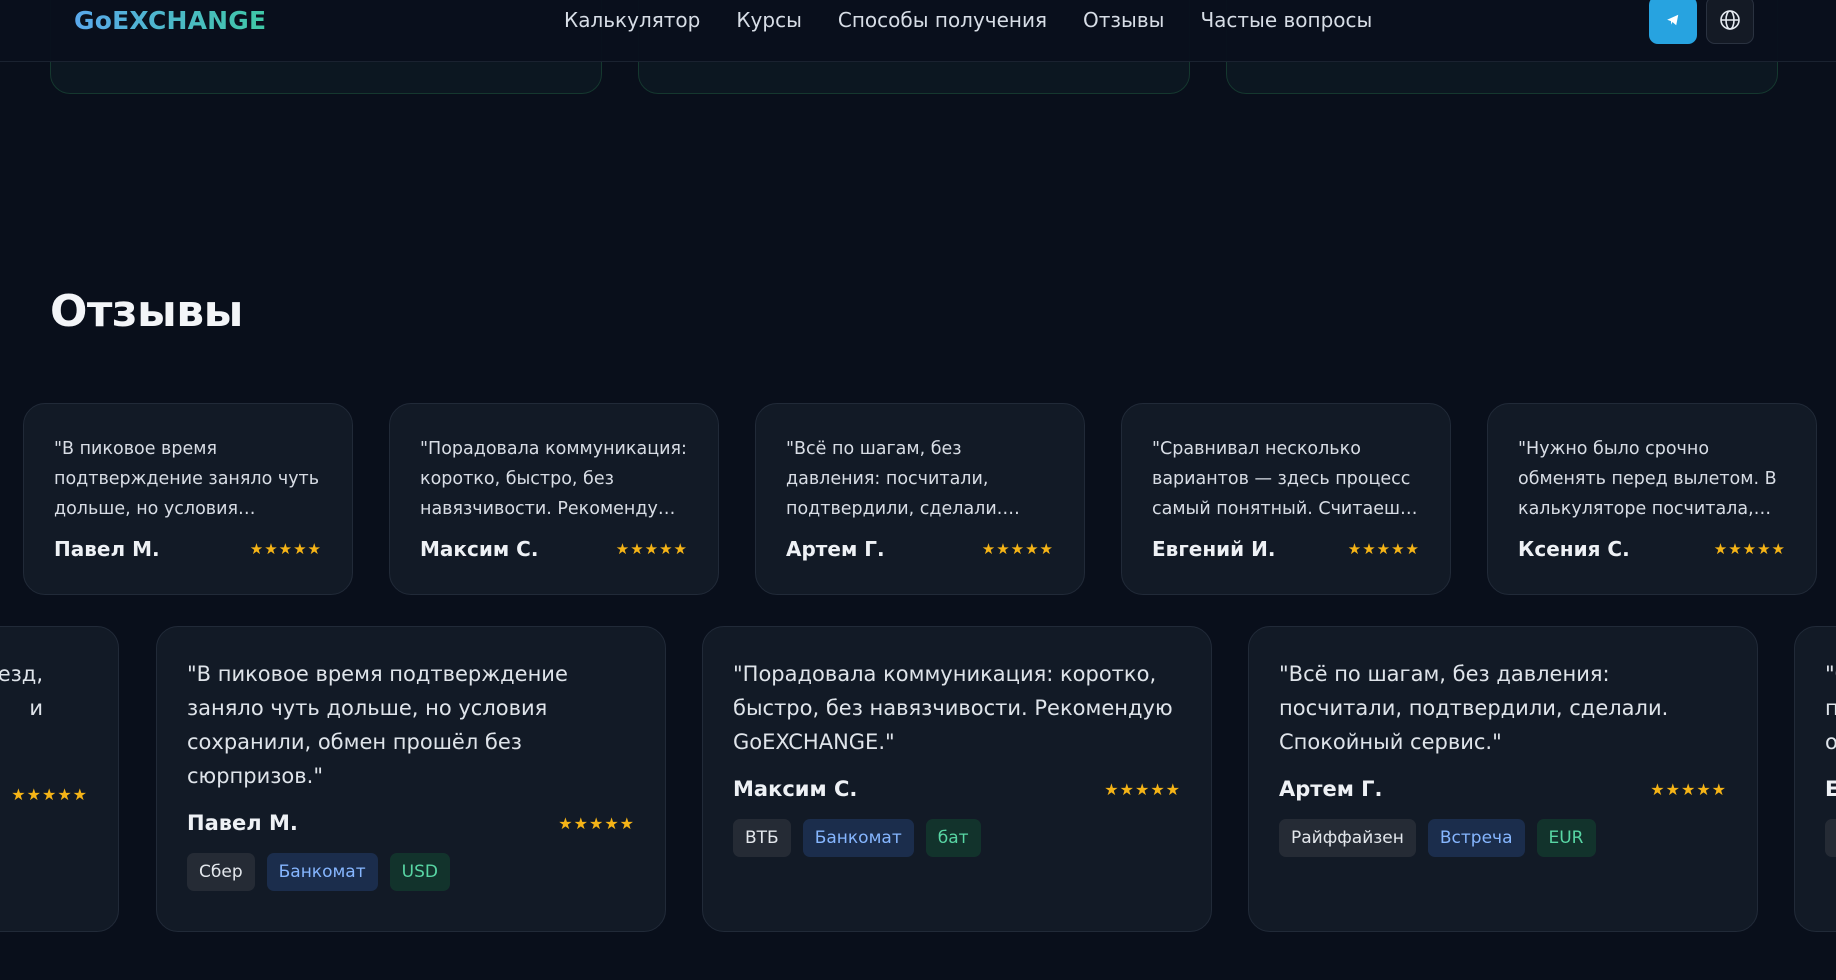 The height and width of the screenshot is (980, 1836). What do you see at coordinates (146, 311) in the screenshot?
I see `reviews-title: Отзывы` at bounding box center [146, 311].